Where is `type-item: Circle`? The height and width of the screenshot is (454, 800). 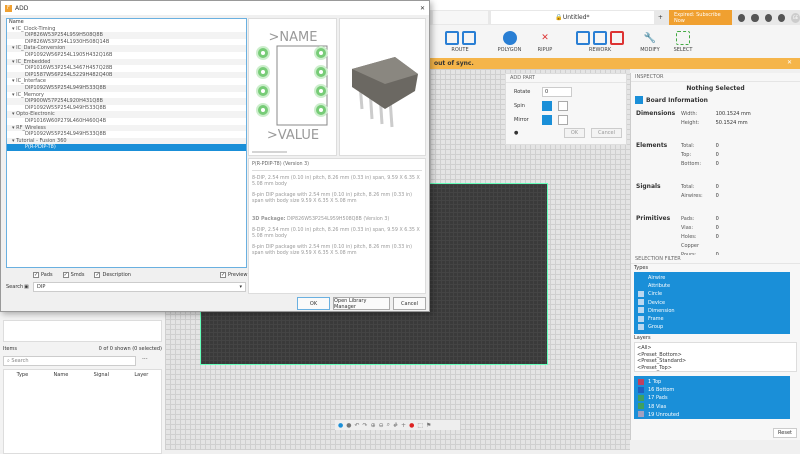
type-item: Circle is located at coordinates (712, 294).